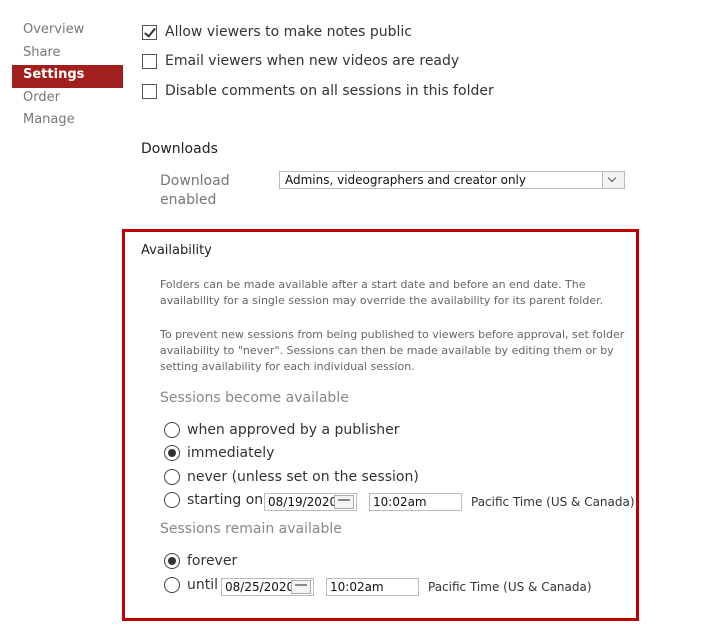 This screenshot has height=641, width=719. I want to click on remain-forever-radio, so click(172, 561).